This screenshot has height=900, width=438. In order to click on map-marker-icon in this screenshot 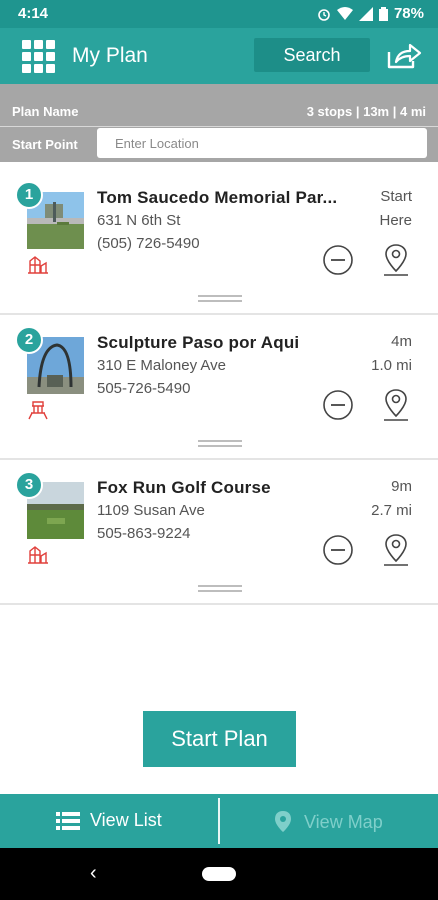, I will do `click(283, 821)`.